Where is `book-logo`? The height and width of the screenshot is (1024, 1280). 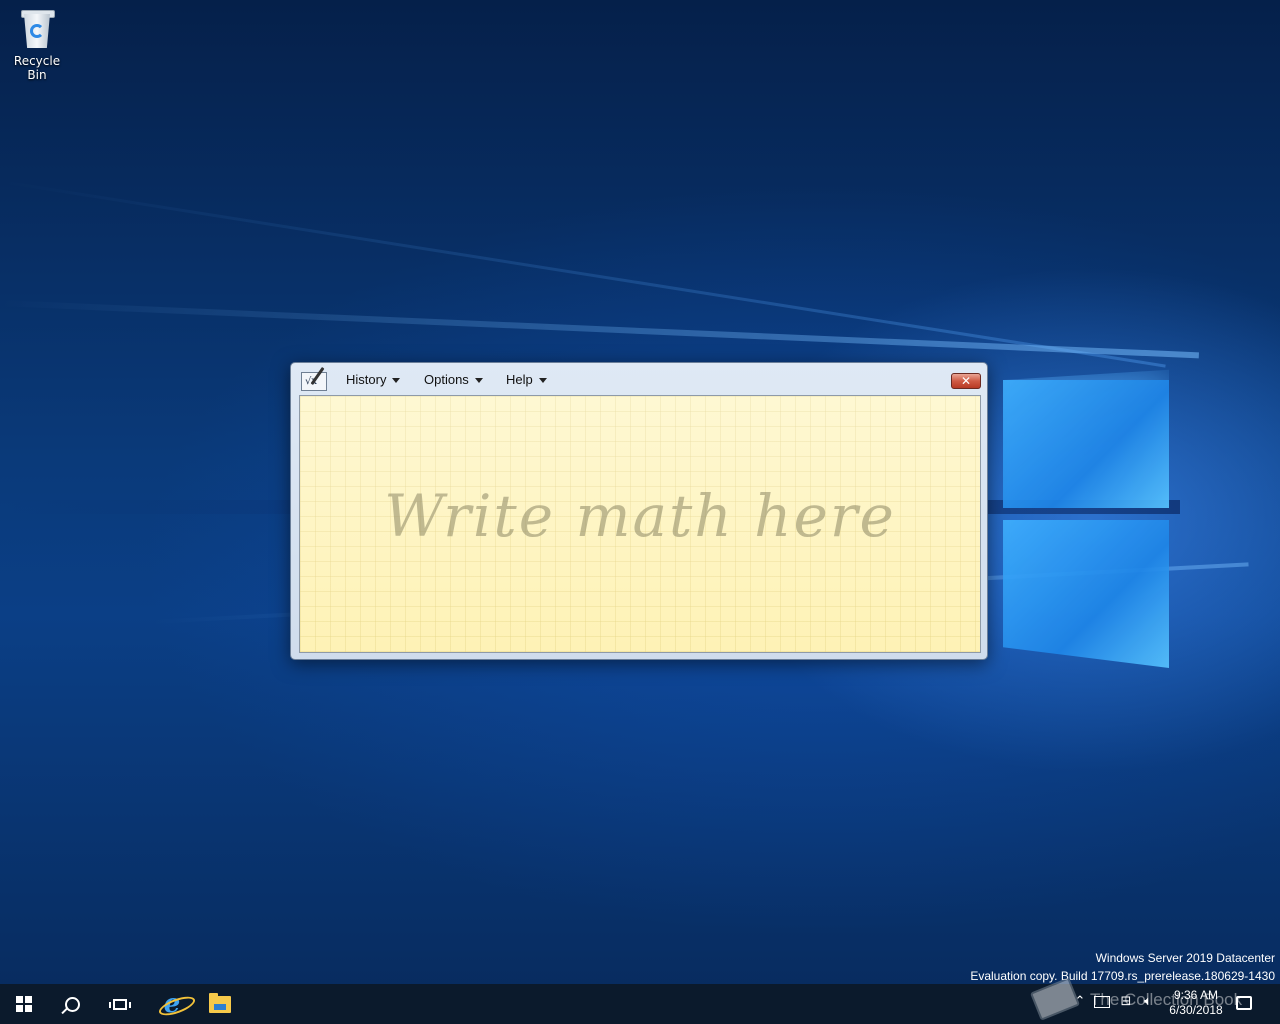 book-logo is located at coordinates (1056, 999).